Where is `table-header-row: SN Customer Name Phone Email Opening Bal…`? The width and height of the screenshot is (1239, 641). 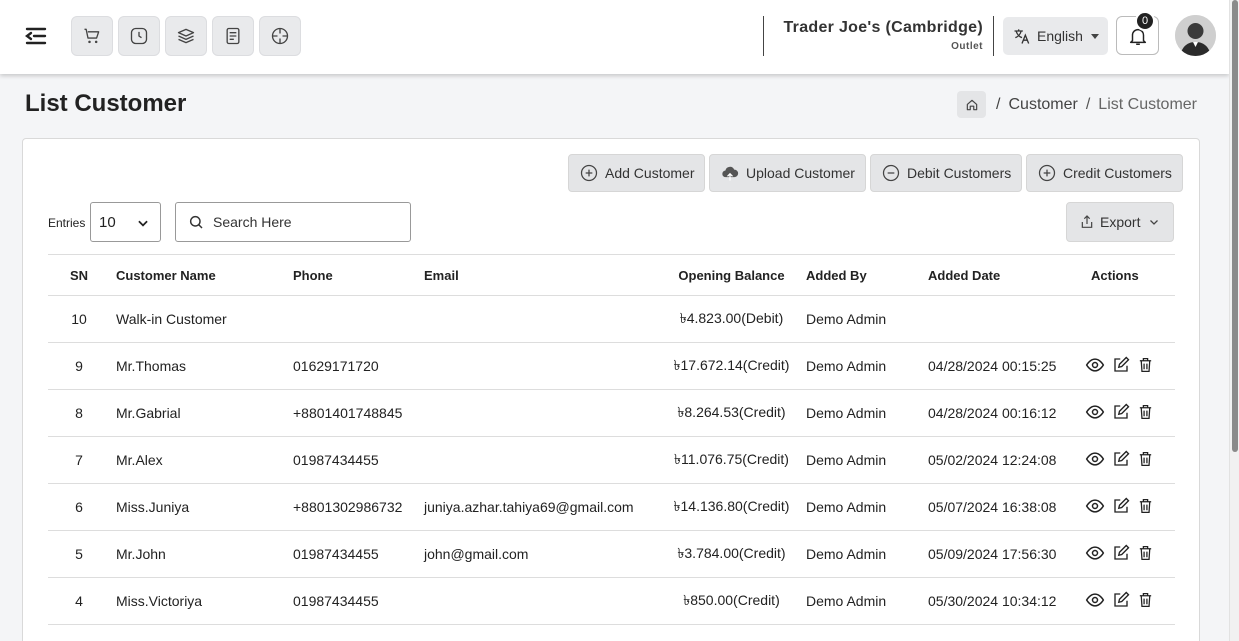
table-header-row: SN Customer Name Phone Email Opening Bal… is located at coordinates (611, 275).